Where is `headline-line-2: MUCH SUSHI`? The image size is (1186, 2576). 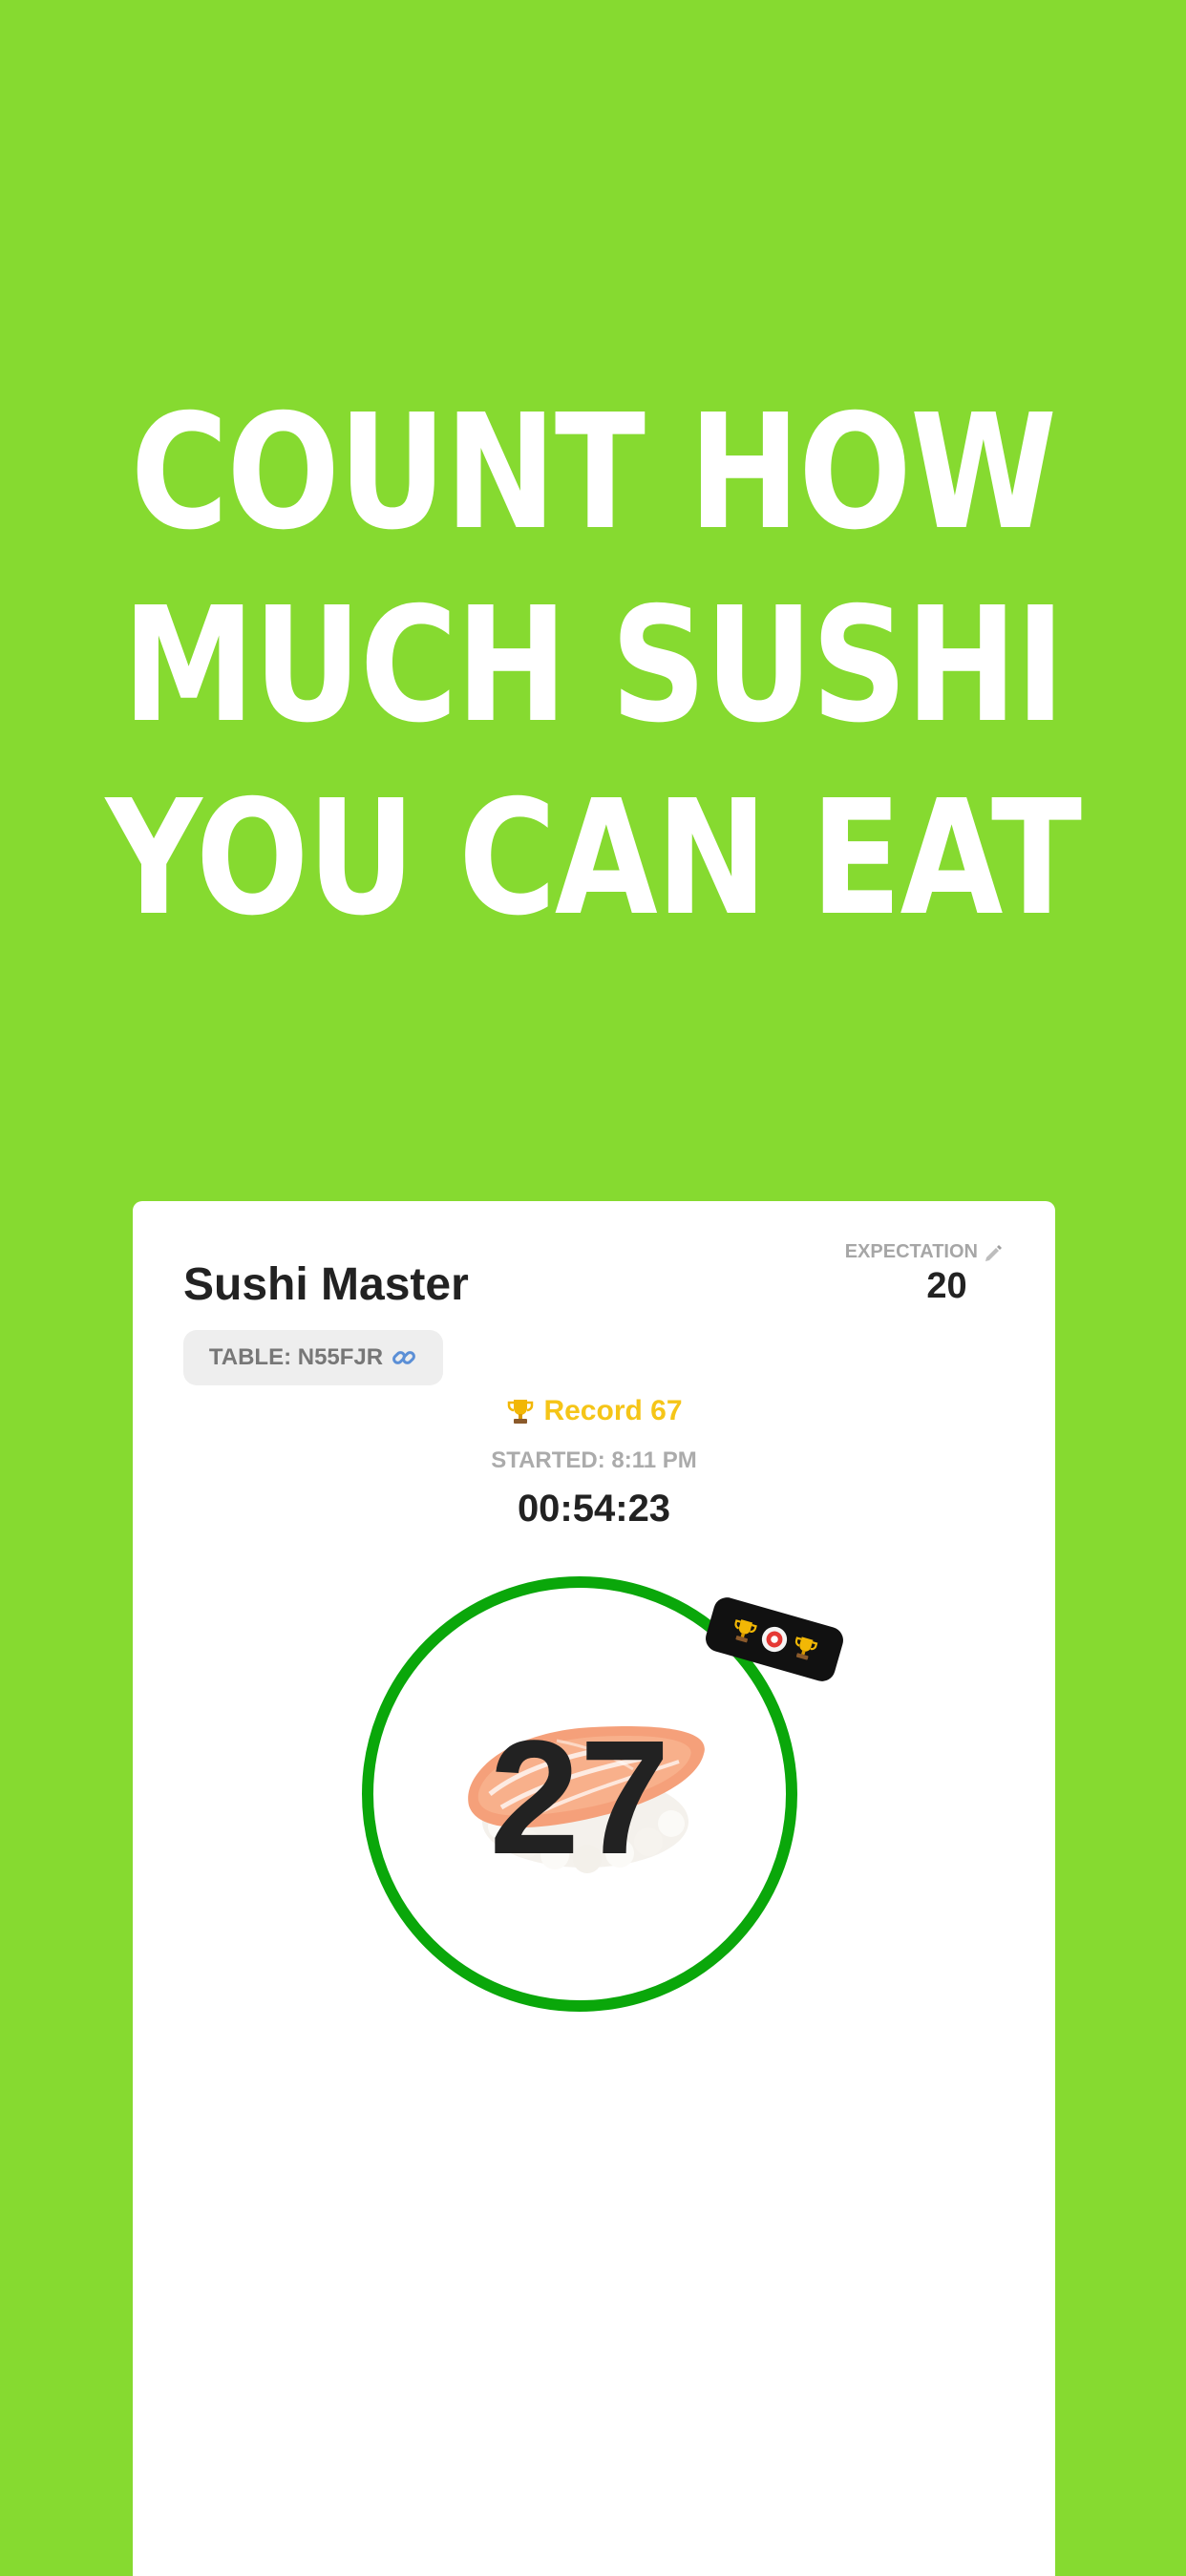 headline-line-2: MUCH SUSHI is located at coordinates (593, 666).